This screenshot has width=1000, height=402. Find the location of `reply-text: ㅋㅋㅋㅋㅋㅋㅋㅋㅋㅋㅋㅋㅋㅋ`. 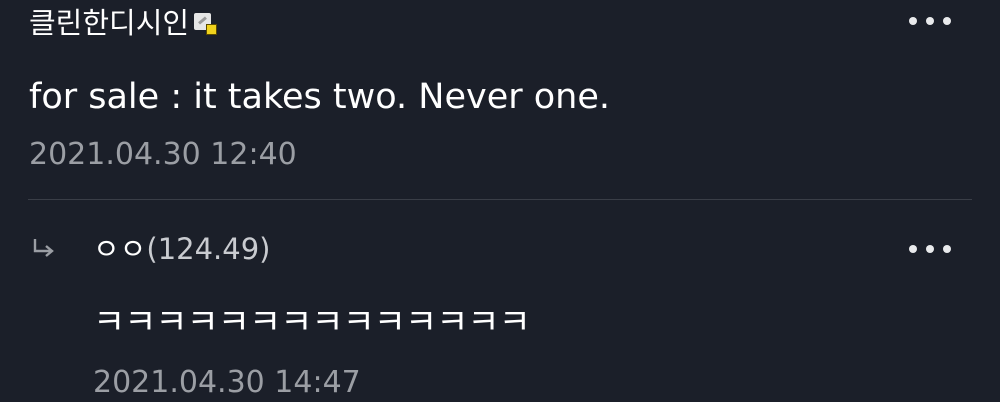

reply-text: ㅋㅋㅋㅋㅋㅋㅋㅋㅋㅋㅋㅋㅋㅋ is located at coordinates (312, 323).